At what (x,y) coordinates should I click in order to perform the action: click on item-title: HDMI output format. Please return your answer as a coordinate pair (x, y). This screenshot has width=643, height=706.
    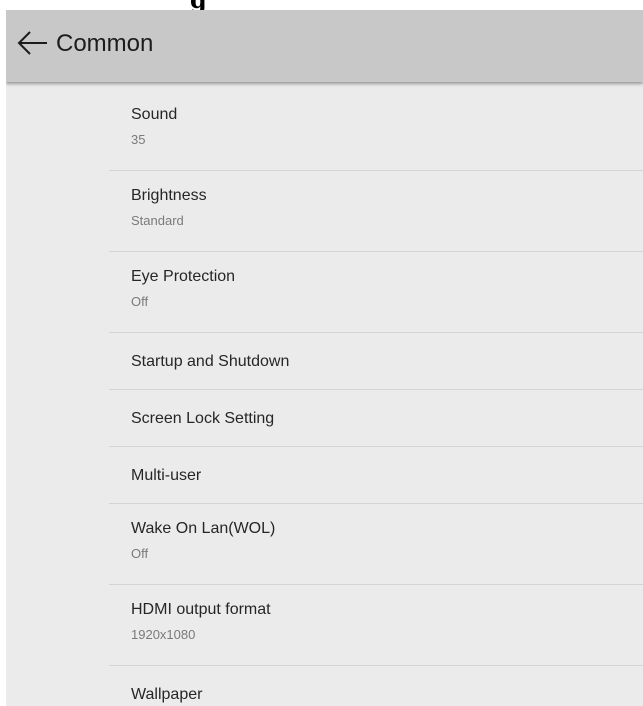
    Looking at the image, I should click on (201, 609).